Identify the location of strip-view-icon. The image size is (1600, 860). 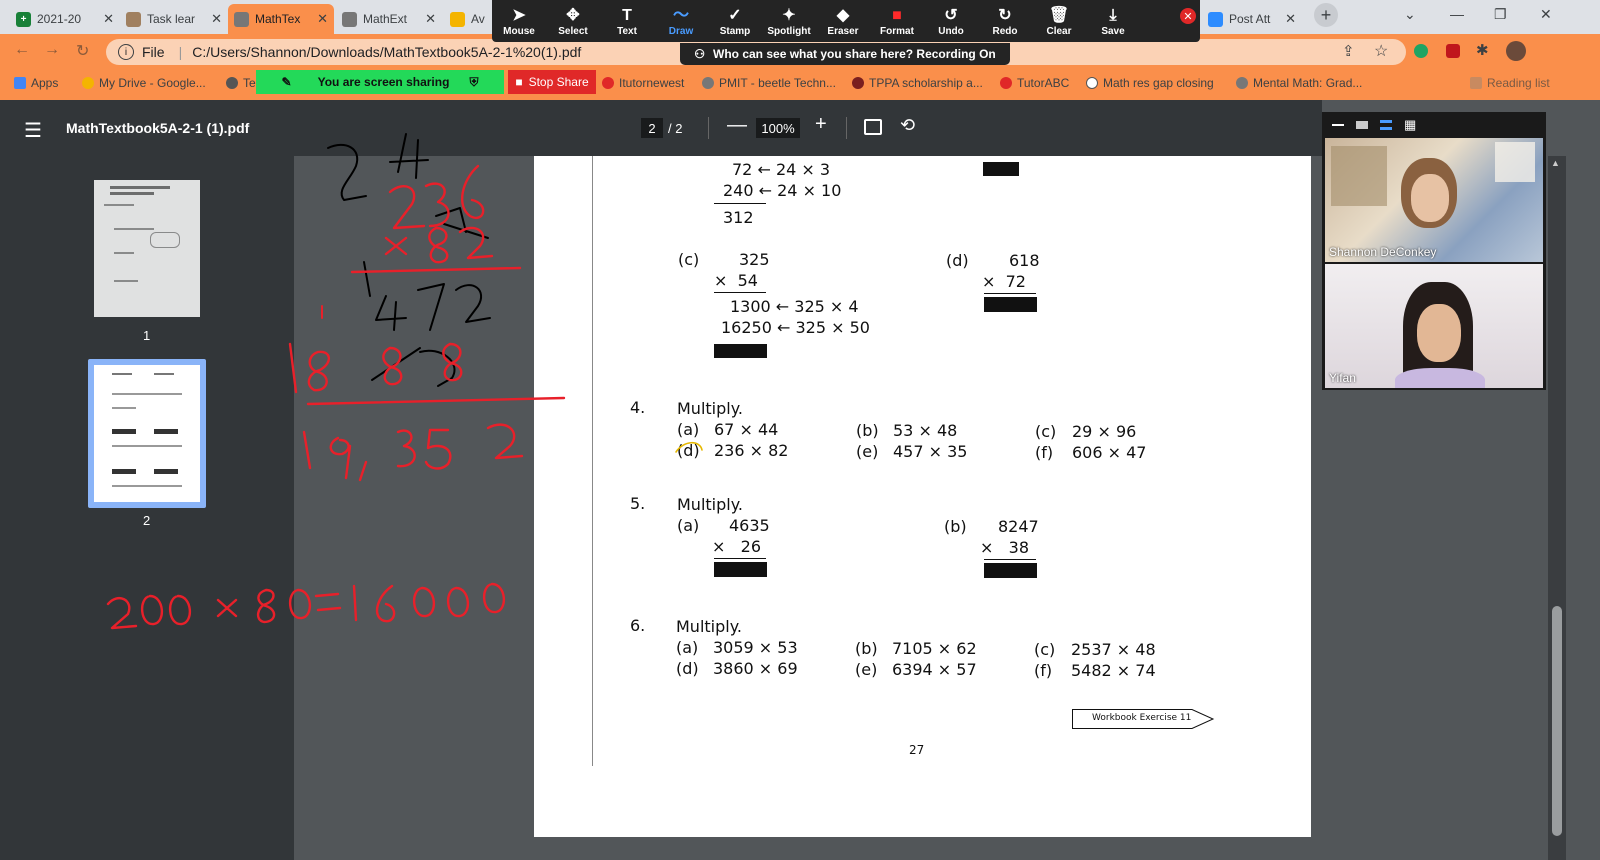
(1386, 125).